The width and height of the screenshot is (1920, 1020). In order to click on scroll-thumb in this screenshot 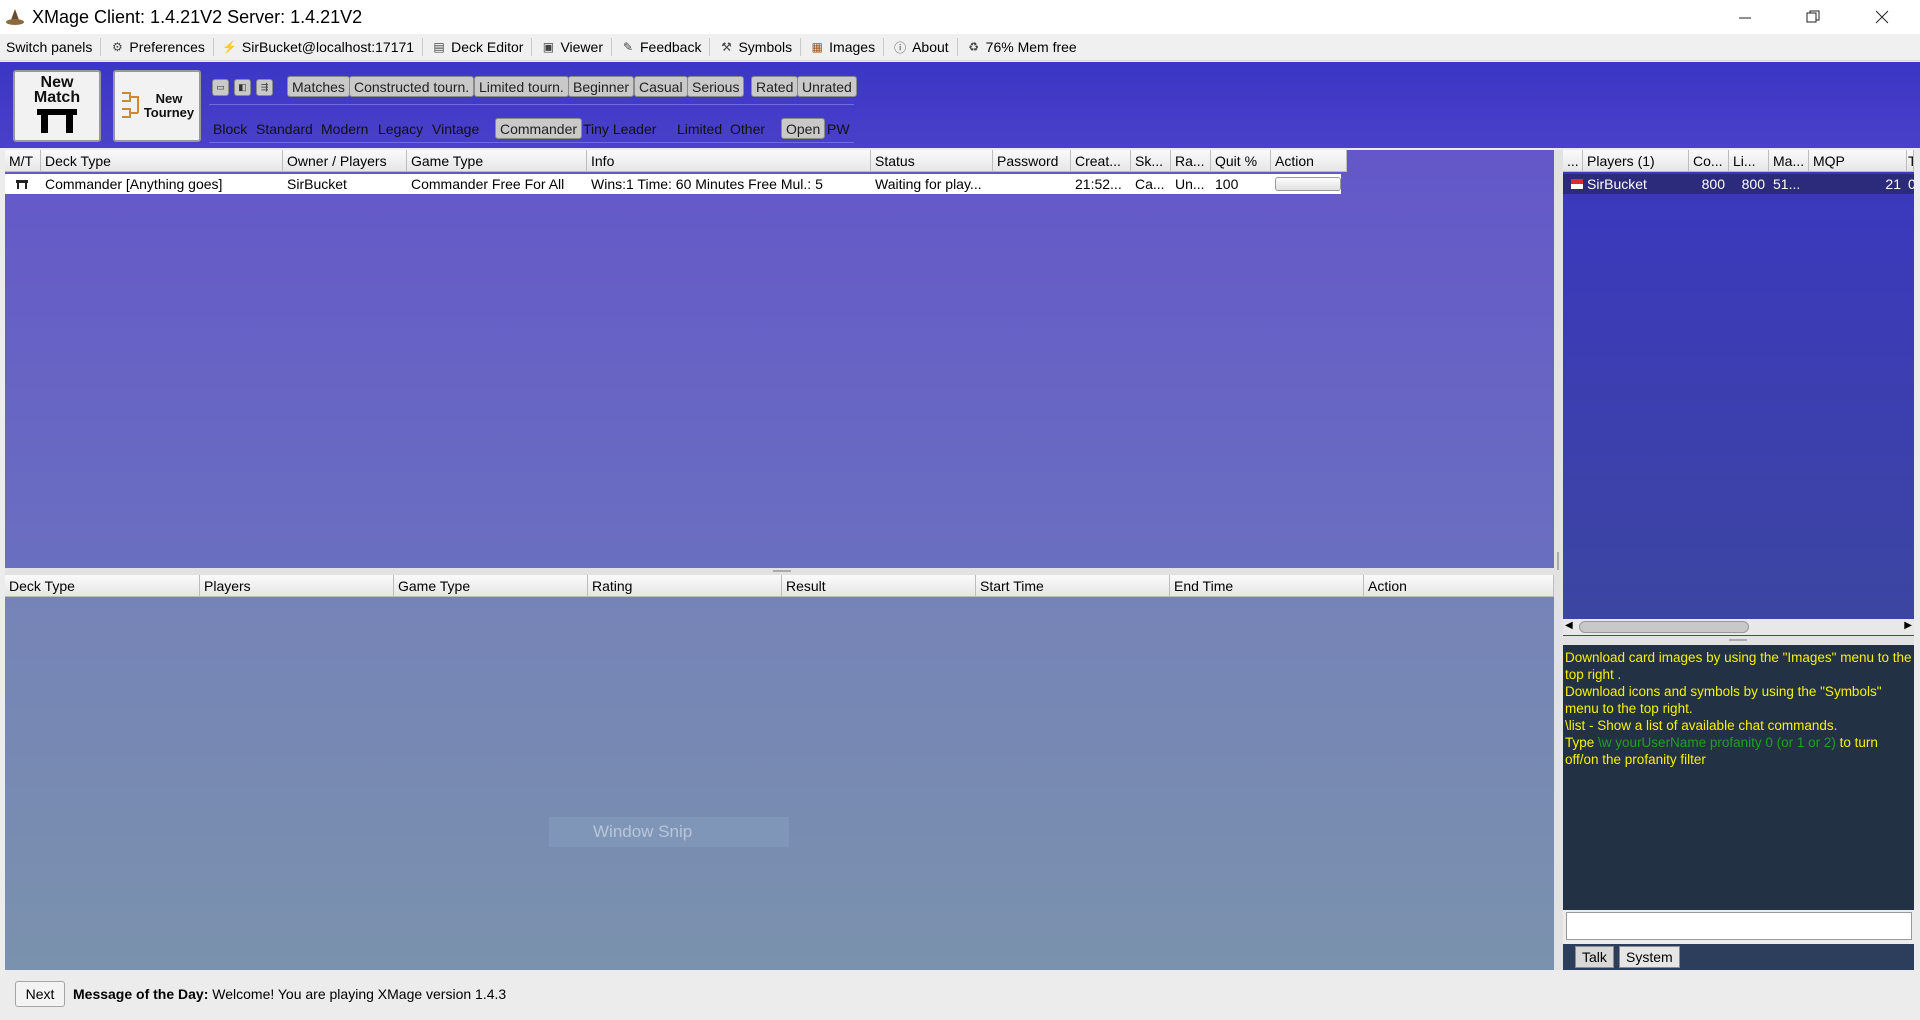, I will do `click(1664, 627)`.